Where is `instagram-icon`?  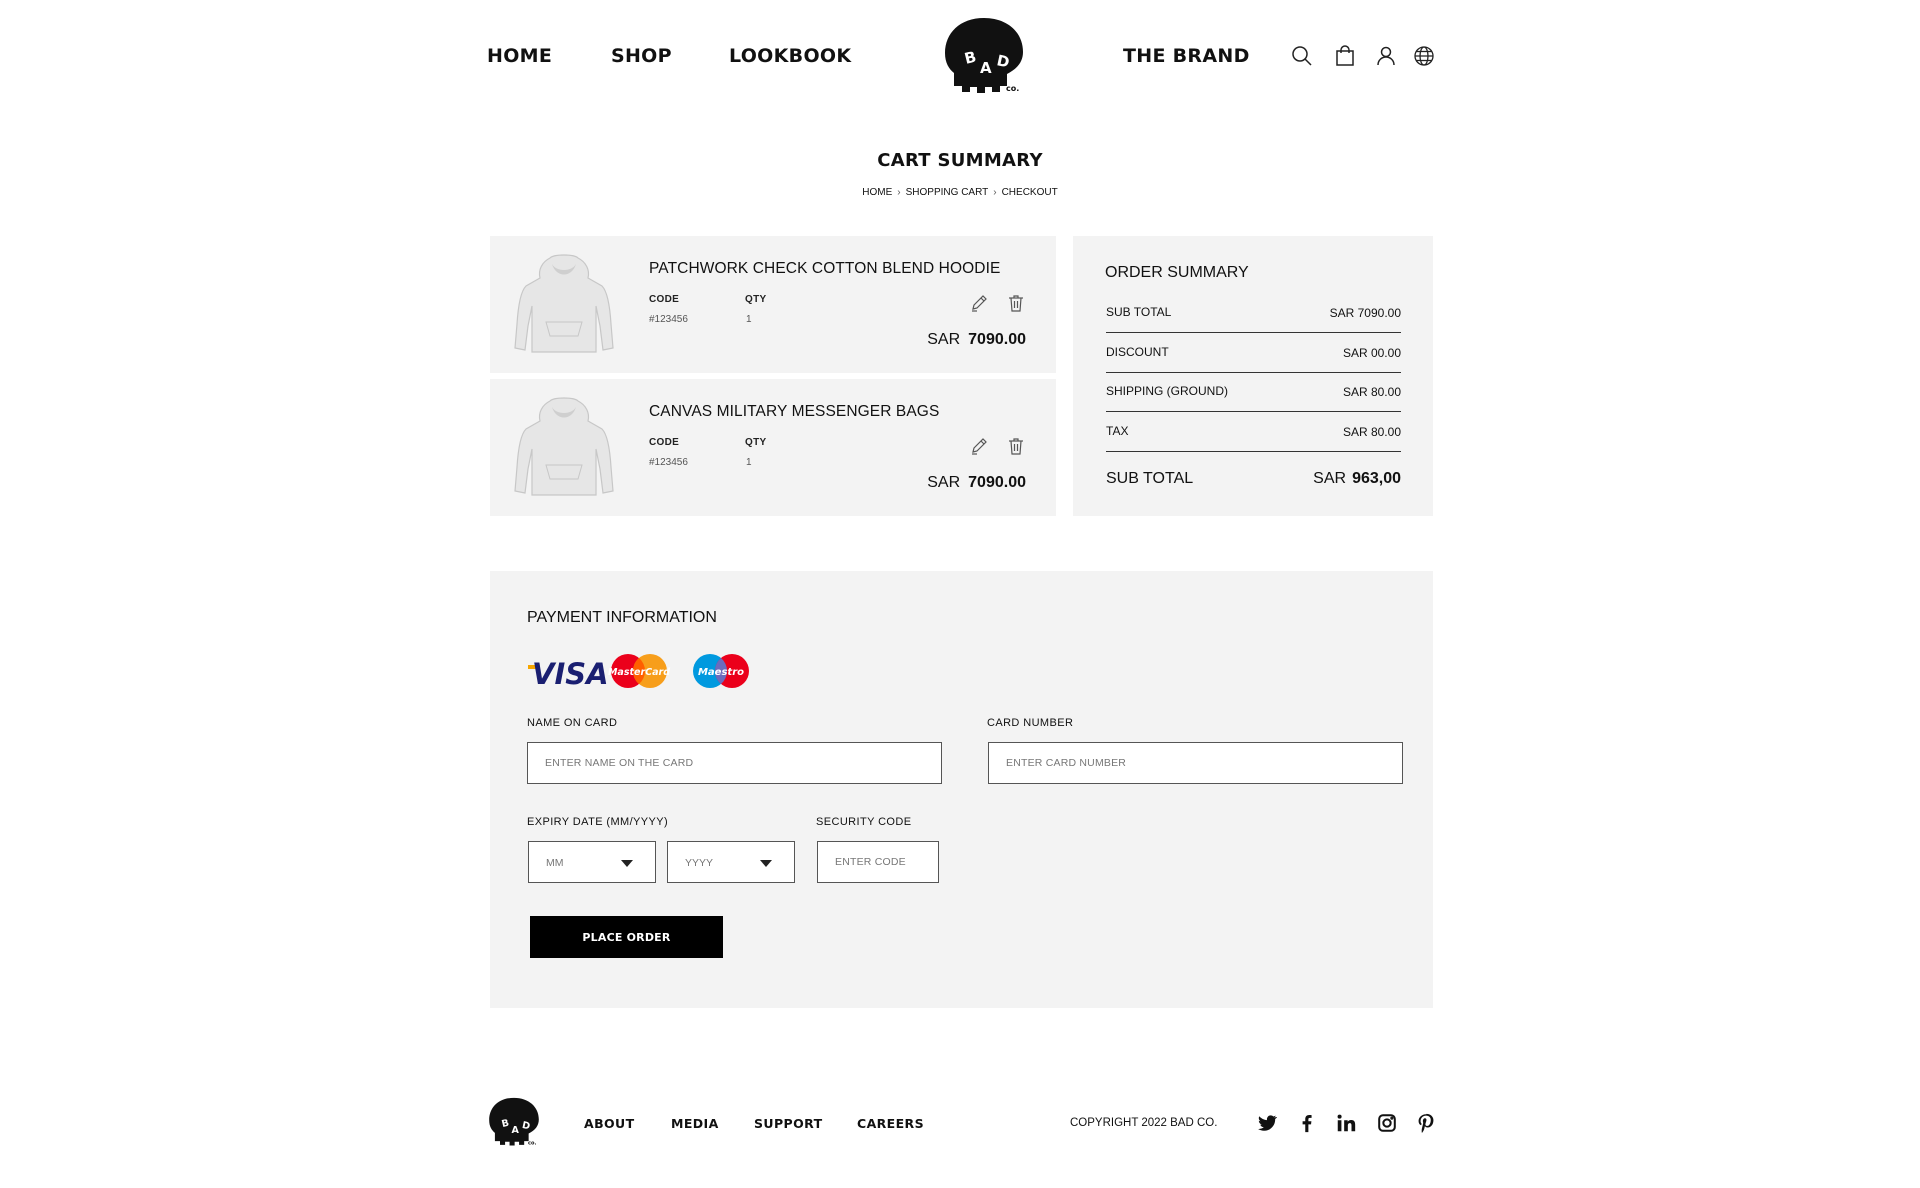 instagram-icon is located at coordinates (1387, 1123).